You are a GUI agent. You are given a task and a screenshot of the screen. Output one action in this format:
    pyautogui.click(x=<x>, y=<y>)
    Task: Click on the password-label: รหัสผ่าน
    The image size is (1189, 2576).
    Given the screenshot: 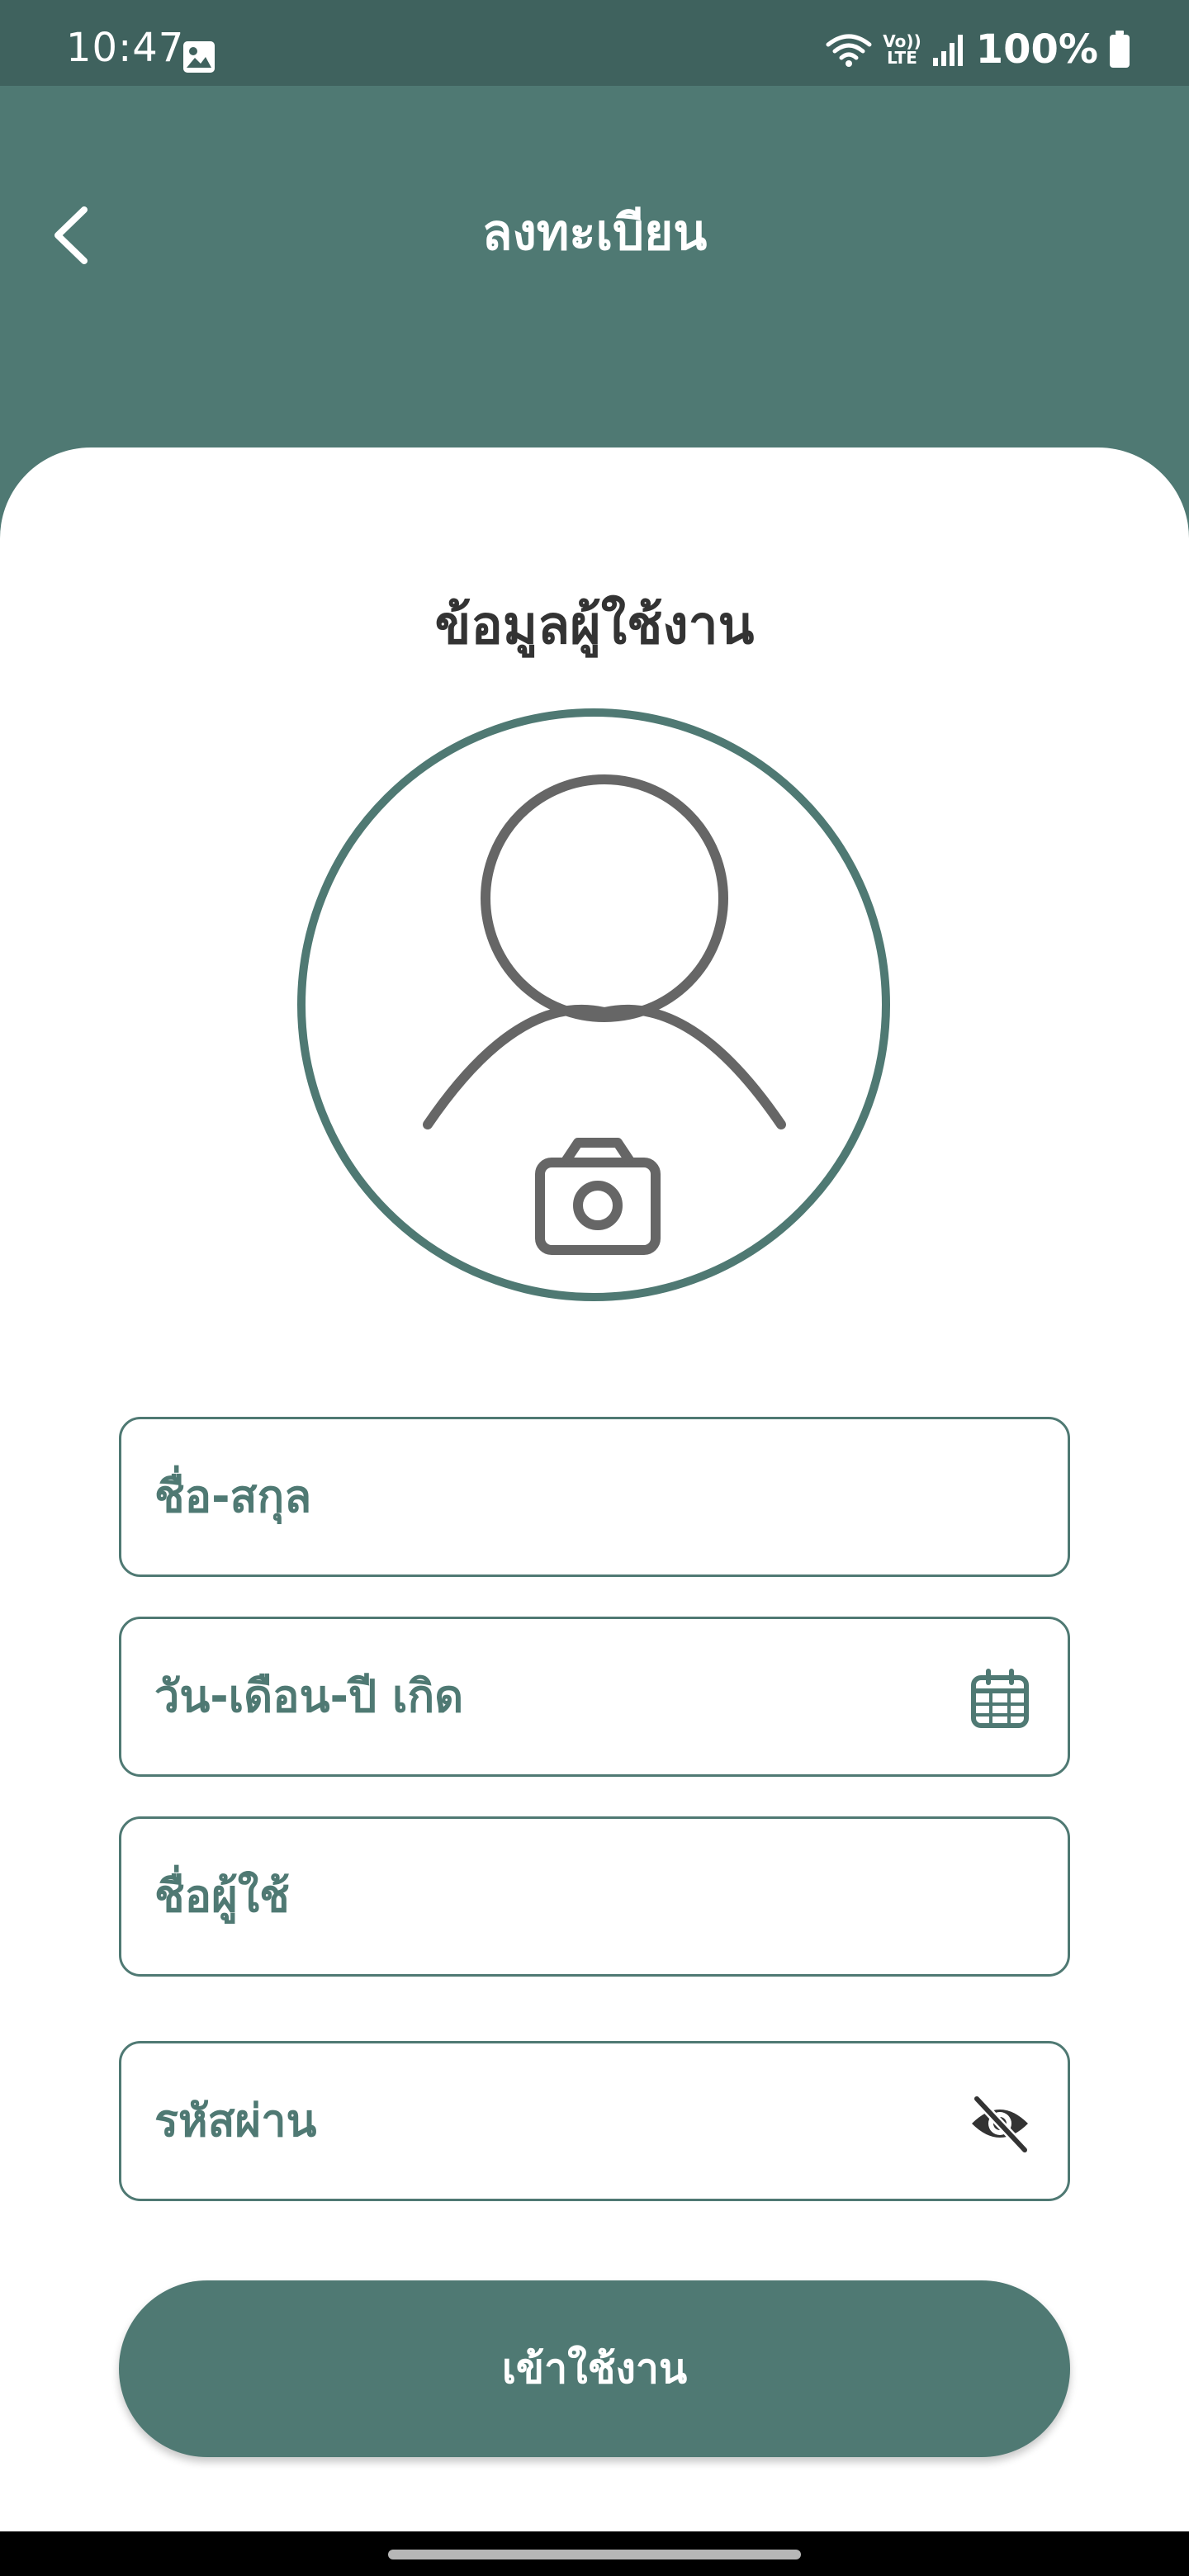 What is the action you would take?
    pyautogui.click(x=235, y=2121)
    